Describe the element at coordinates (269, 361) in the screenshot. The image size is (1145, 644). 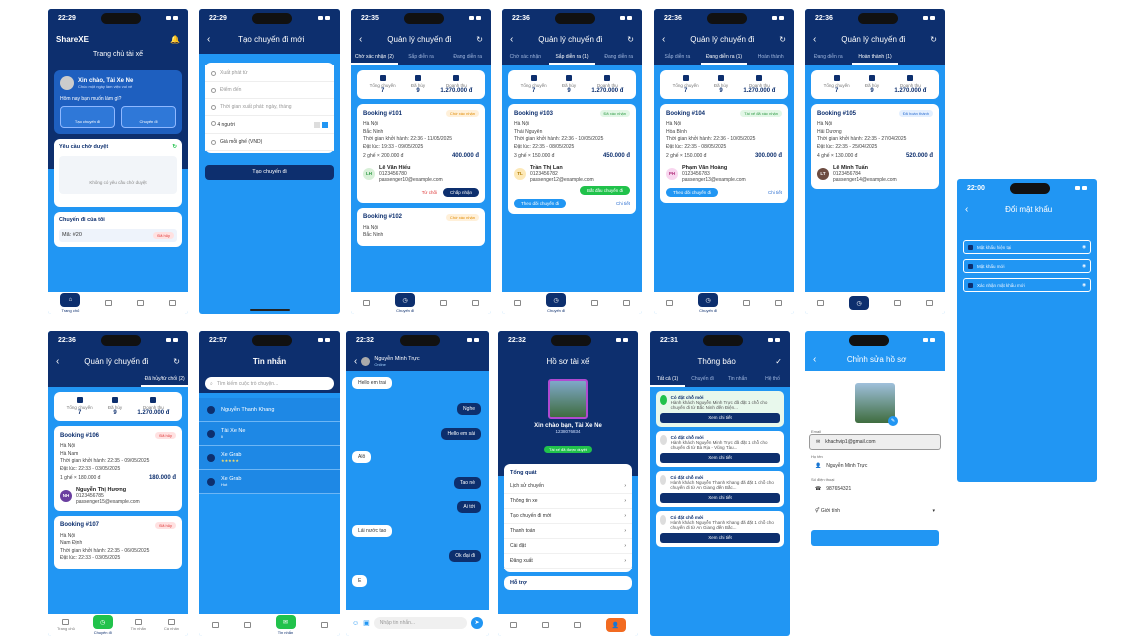
I see `page-title: Tin nhắn` at that location.